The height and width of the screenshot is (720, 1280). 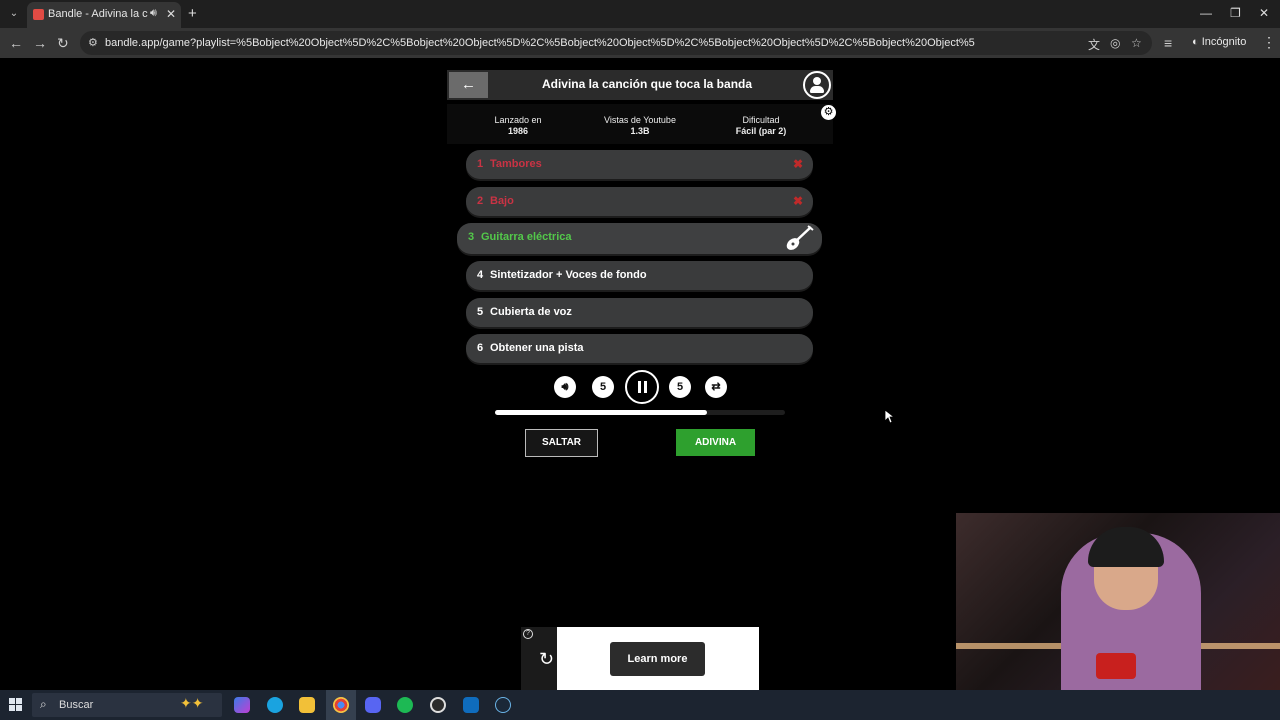 What do you see at coordinates (657, 659) in the screenshot?
I see `learn-more-button: Learn more` at bounding box center [657, 659].